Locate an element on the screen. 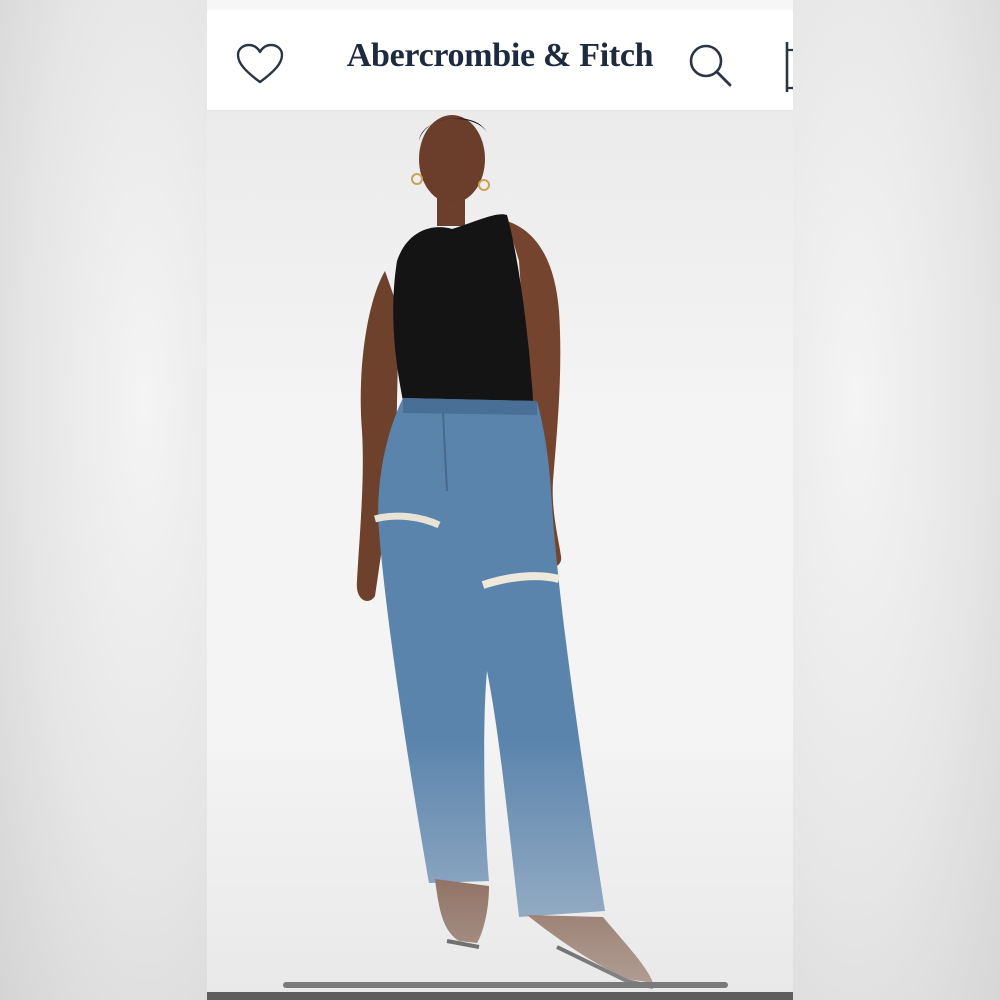  black-bodysuit is located at coordinates (463, 308).